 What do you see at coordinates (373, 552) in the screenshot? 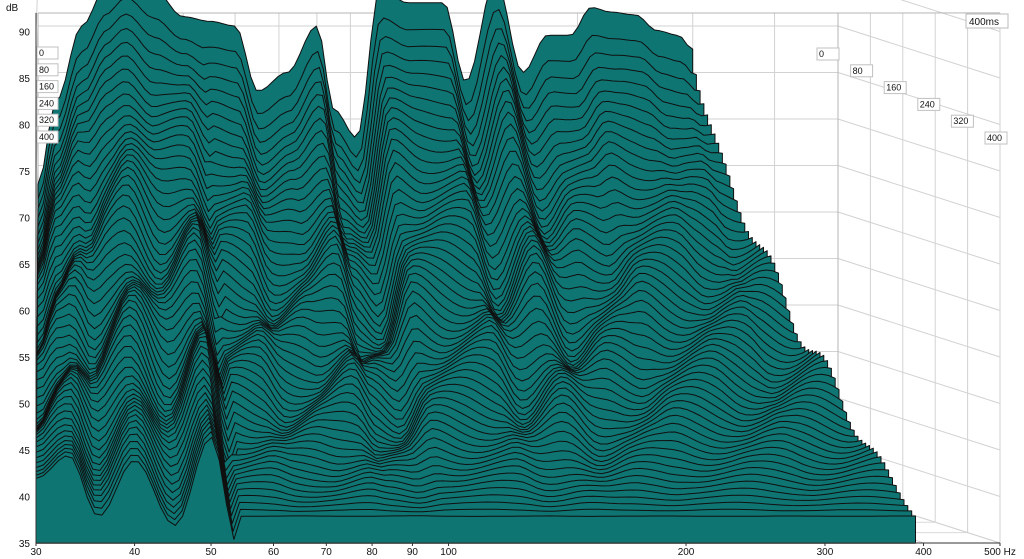
I see `x-tick-label: 80` at bounding box center [373, 552].